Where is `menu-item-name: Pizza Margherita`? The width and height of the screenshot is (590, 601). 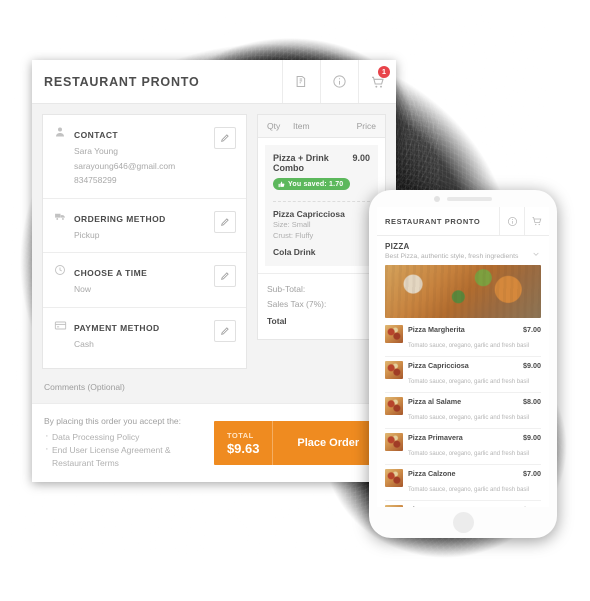
menu-item-name: Pizza Margherita is located at coordinates (436, 329).